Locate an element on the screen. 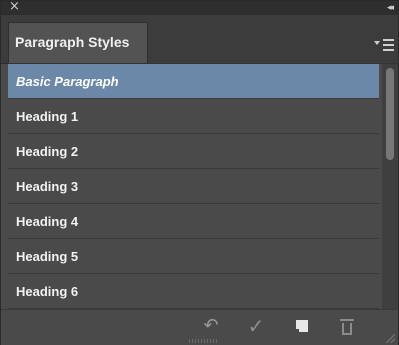 The width and height of the screenshot is (399, 345). tab-label: Paragraph Styles is located at coordinates (72, 42).